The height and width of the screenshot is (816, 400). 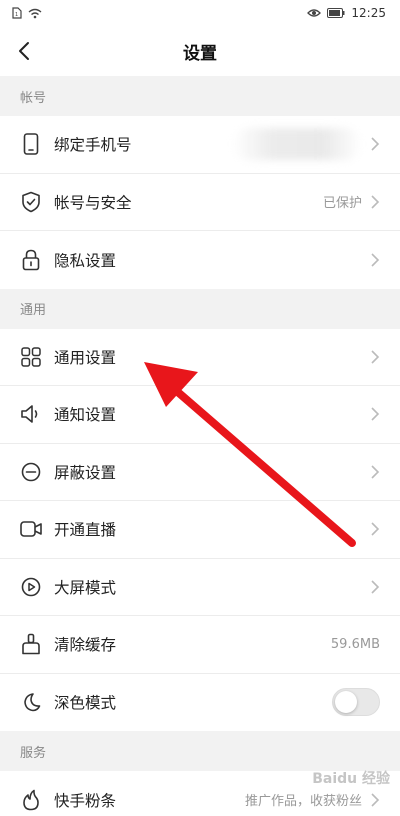 I want to click on cache-size: 59.6MB, so click(x=355, y=644).